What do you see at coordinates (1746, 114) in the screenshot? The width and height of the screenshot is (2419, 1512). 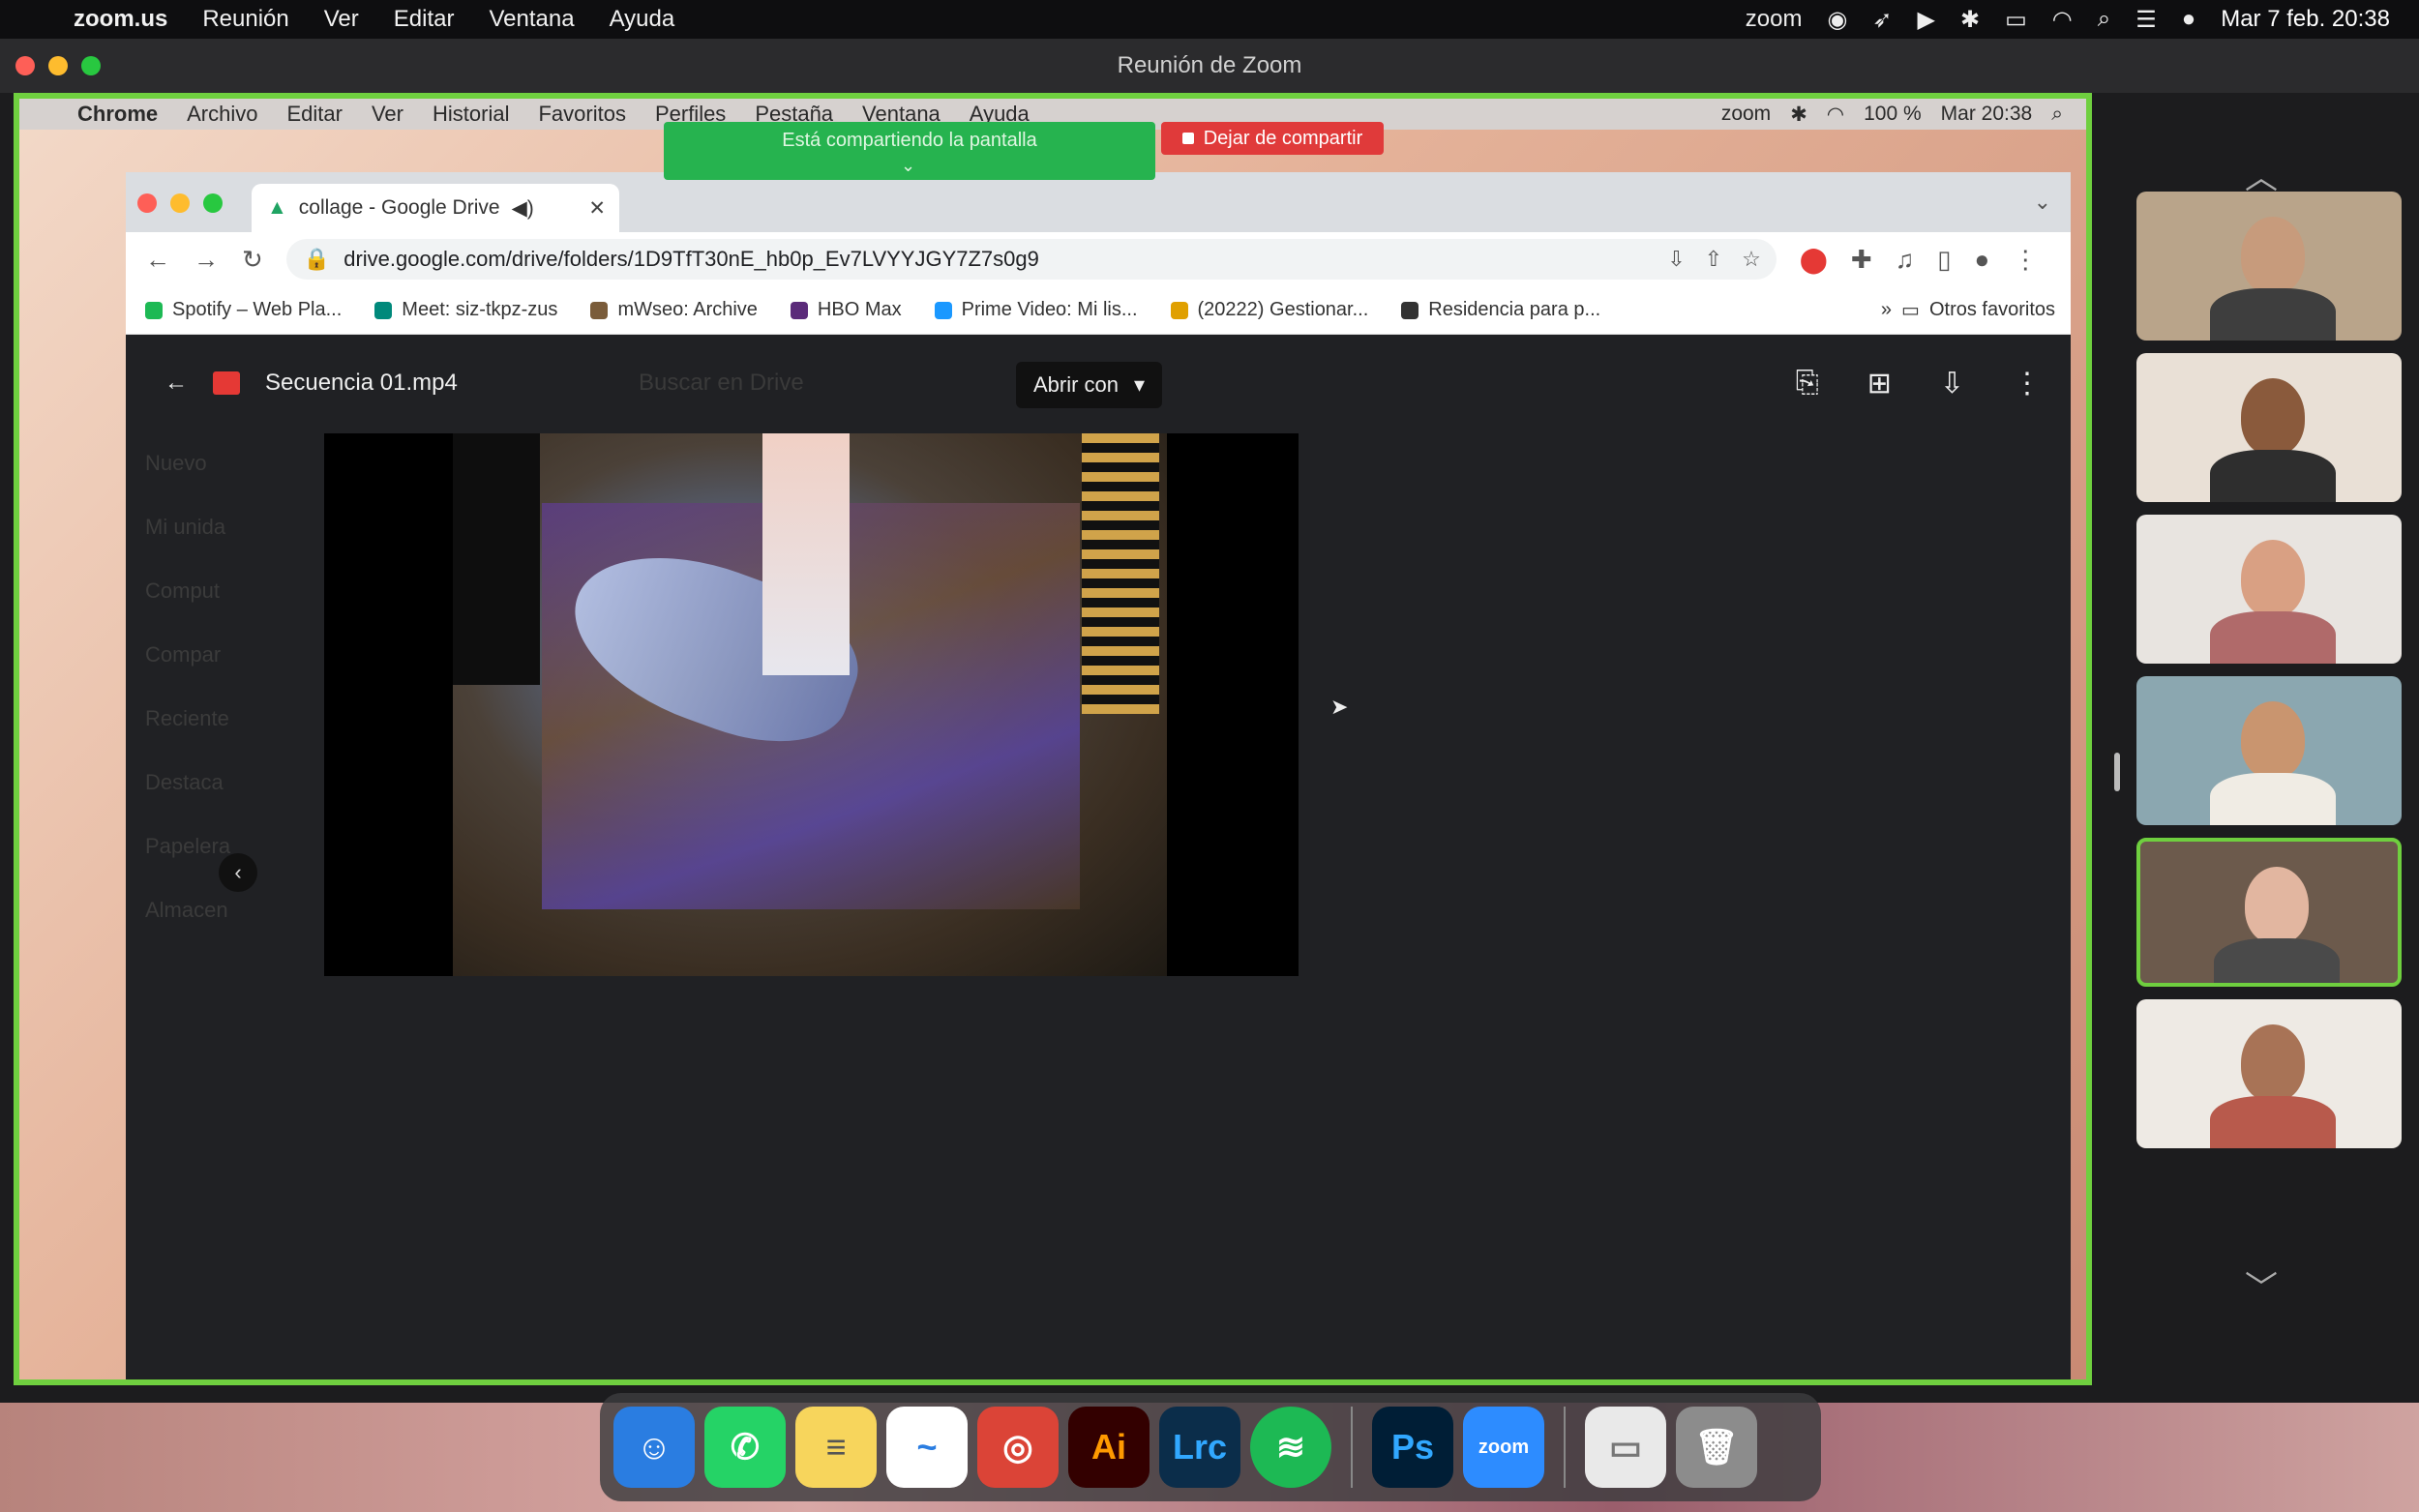 I see `shared-zoom-label: zoom` at bounding box center [1746, 114].